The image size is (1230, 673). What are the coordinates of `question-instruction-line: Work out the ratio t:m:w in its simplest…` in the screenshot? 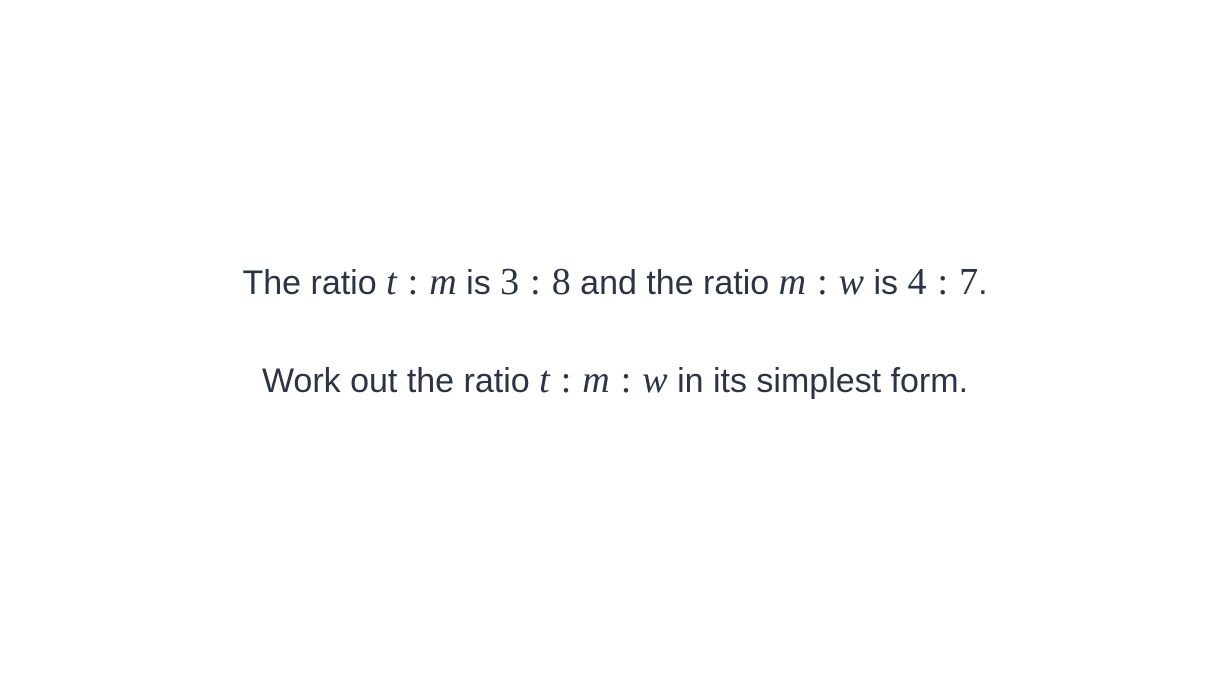 It's located at (615, 380).